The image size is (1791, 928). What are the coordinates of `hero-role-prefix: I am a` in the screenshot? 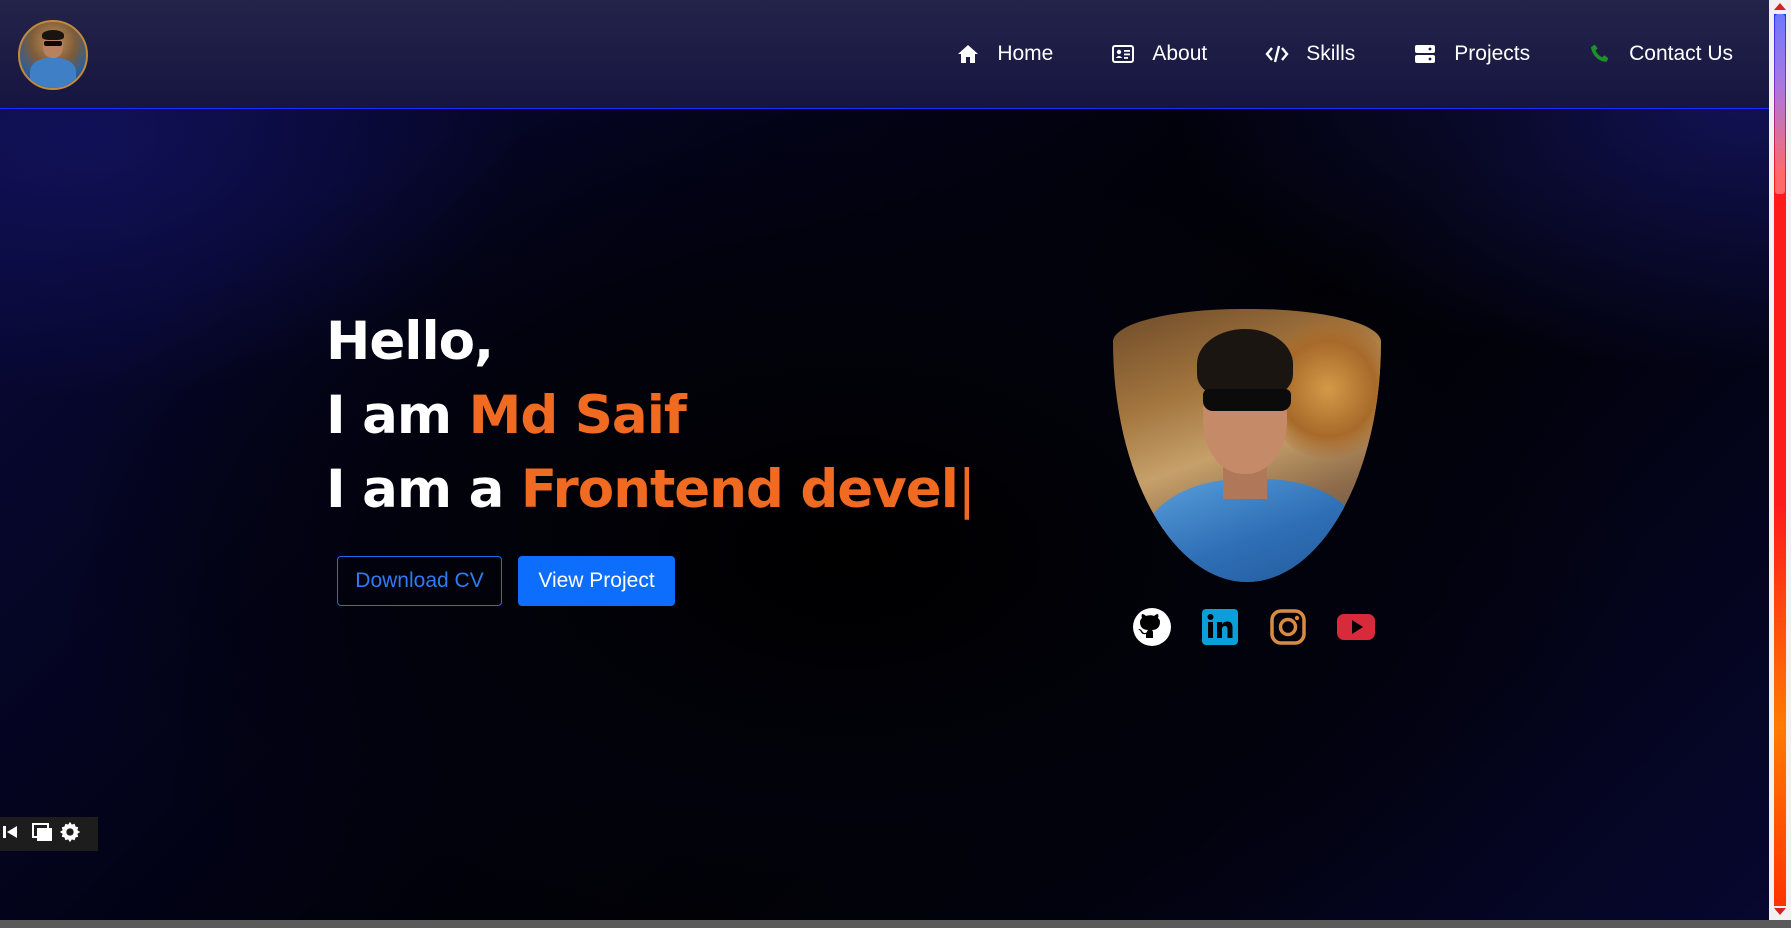 It's located at (423, 489).